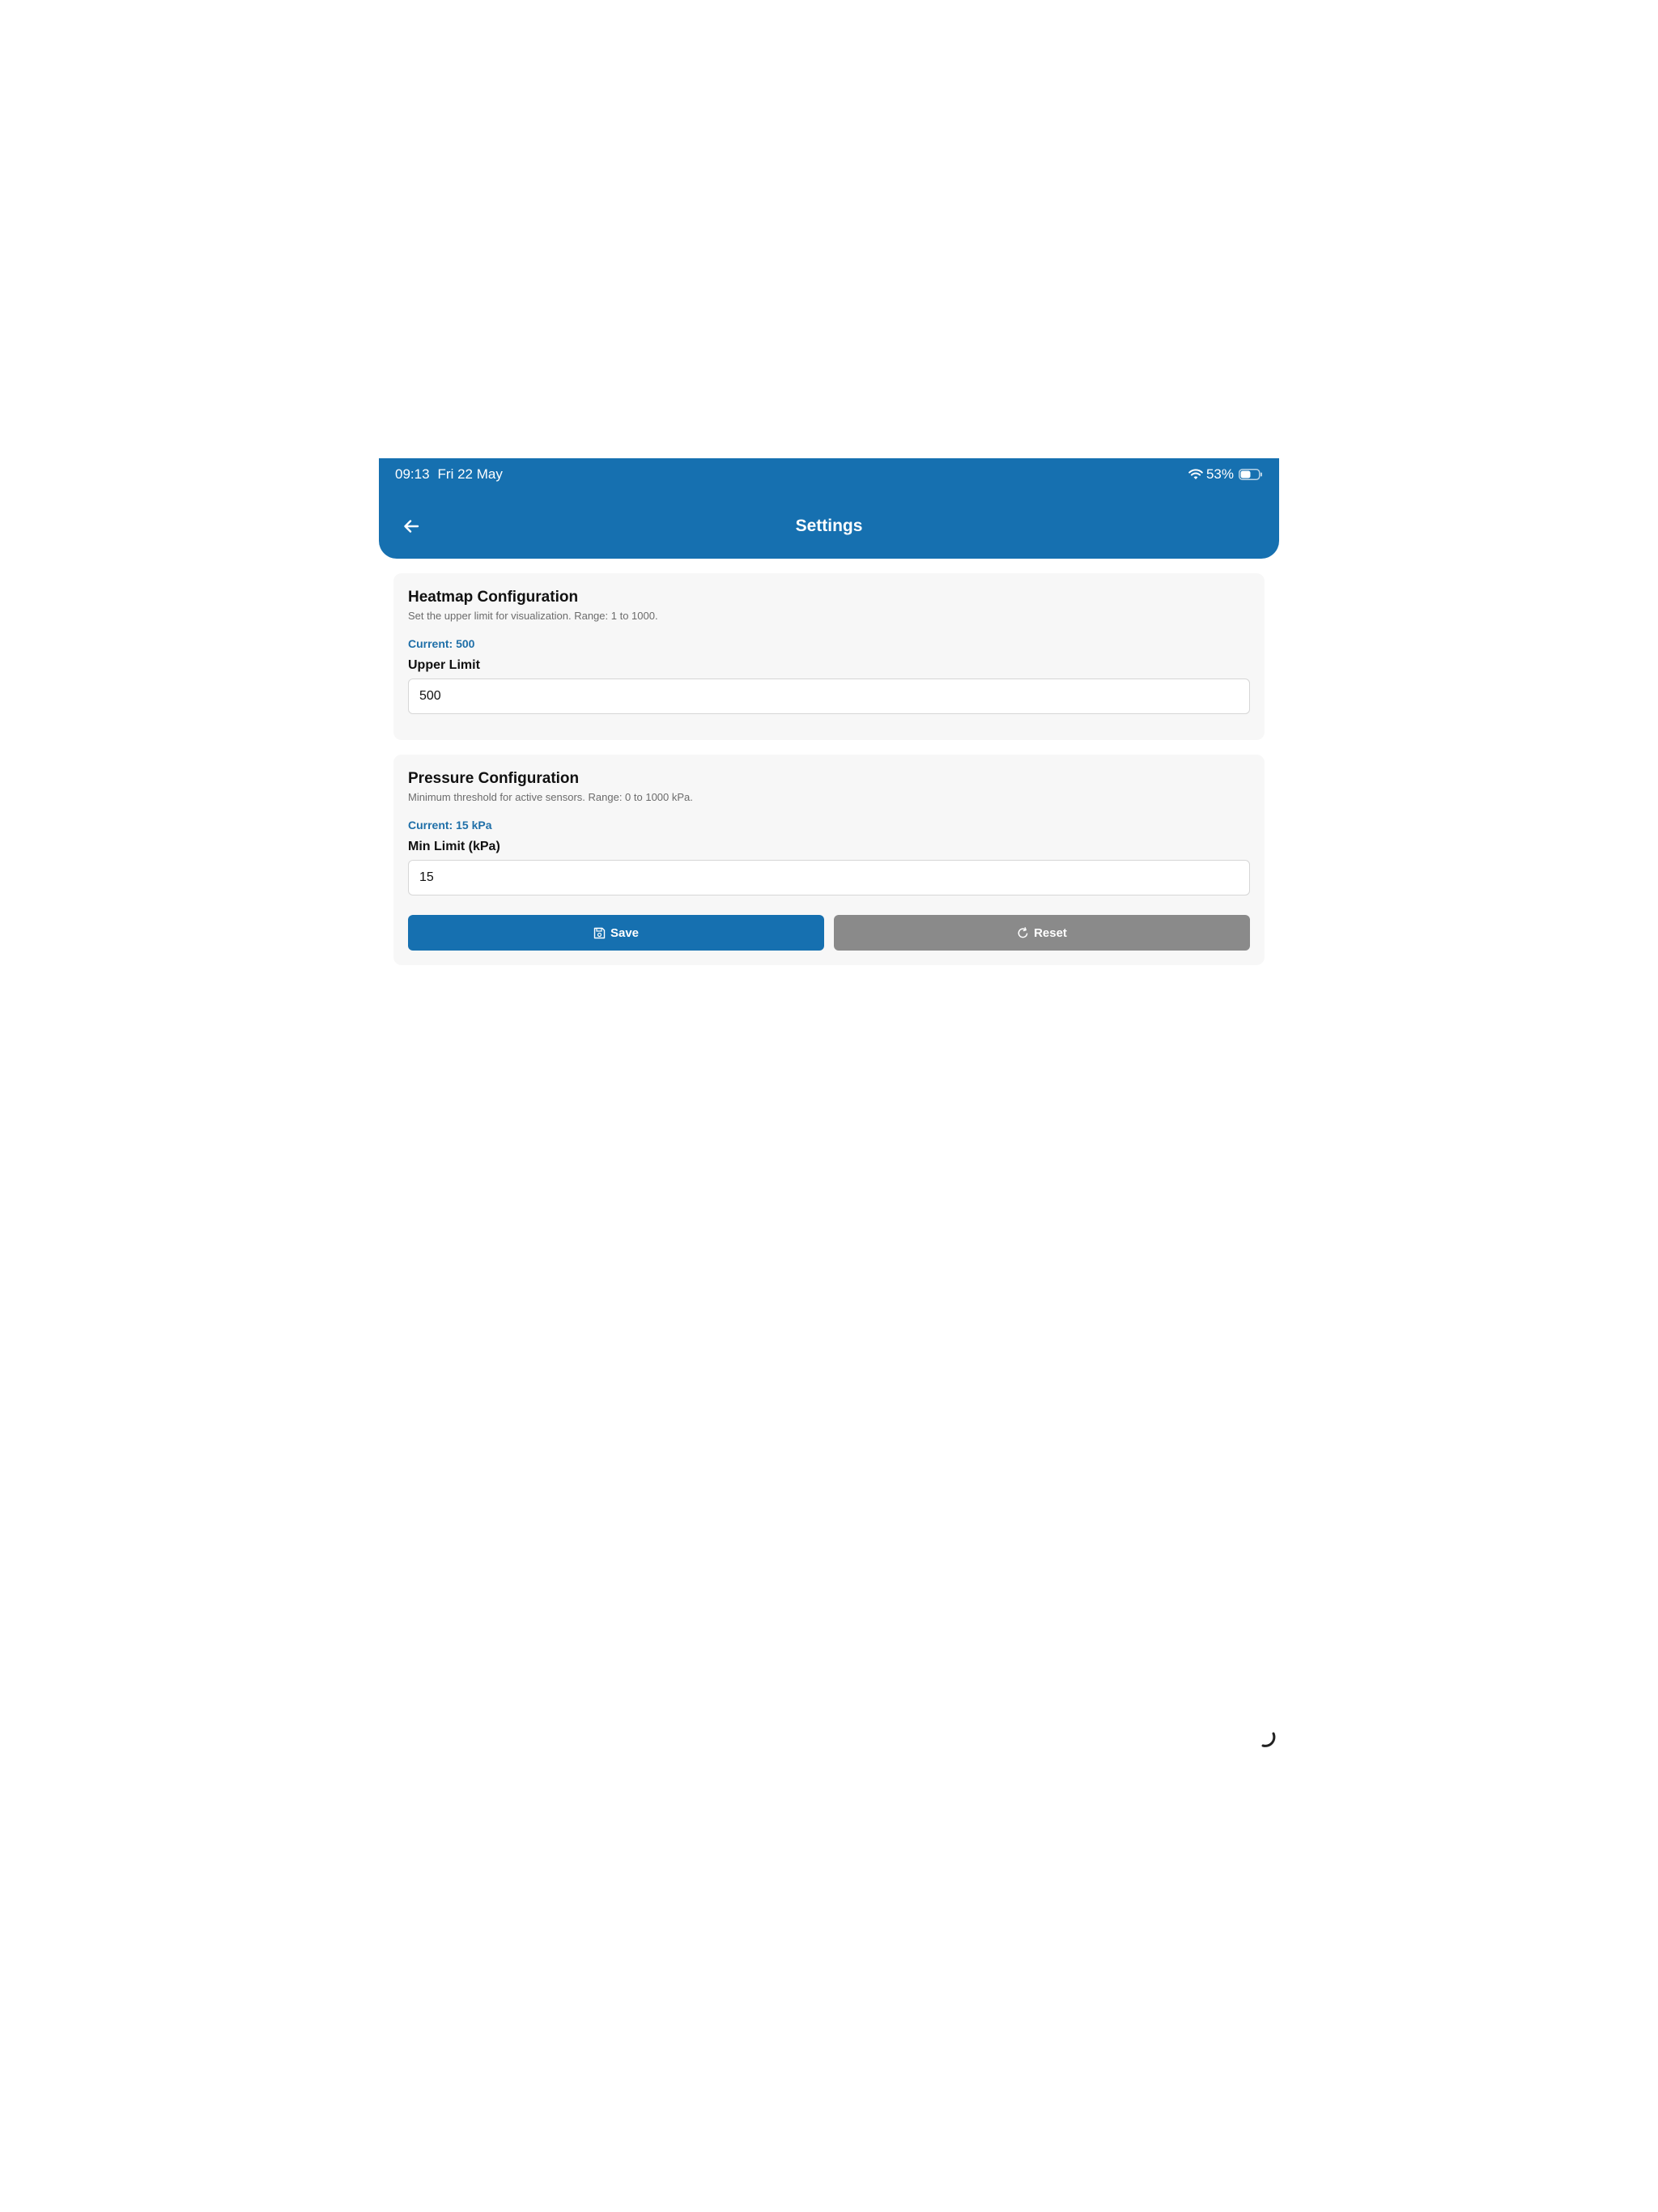  Describe the element at coordinates (444, 665) in the screenshot. I see `upper-limit-label: Upper Limit` at that location.